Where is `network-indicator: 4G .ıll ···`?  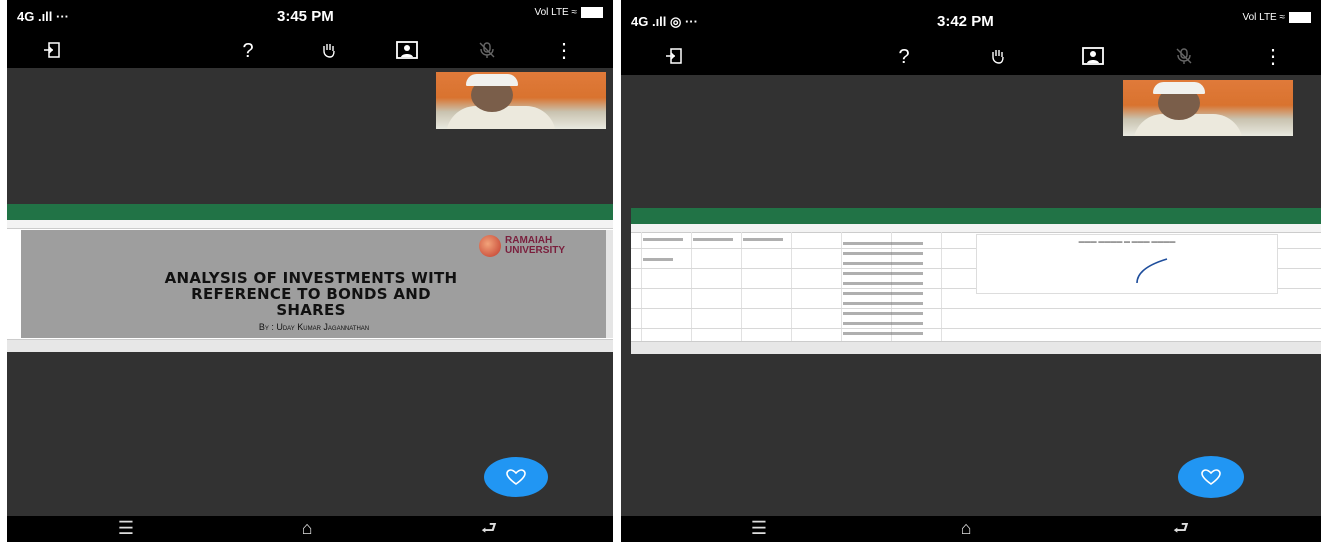 network-indicator: 4G .ıll ··· is located at coordinates (43, 16).